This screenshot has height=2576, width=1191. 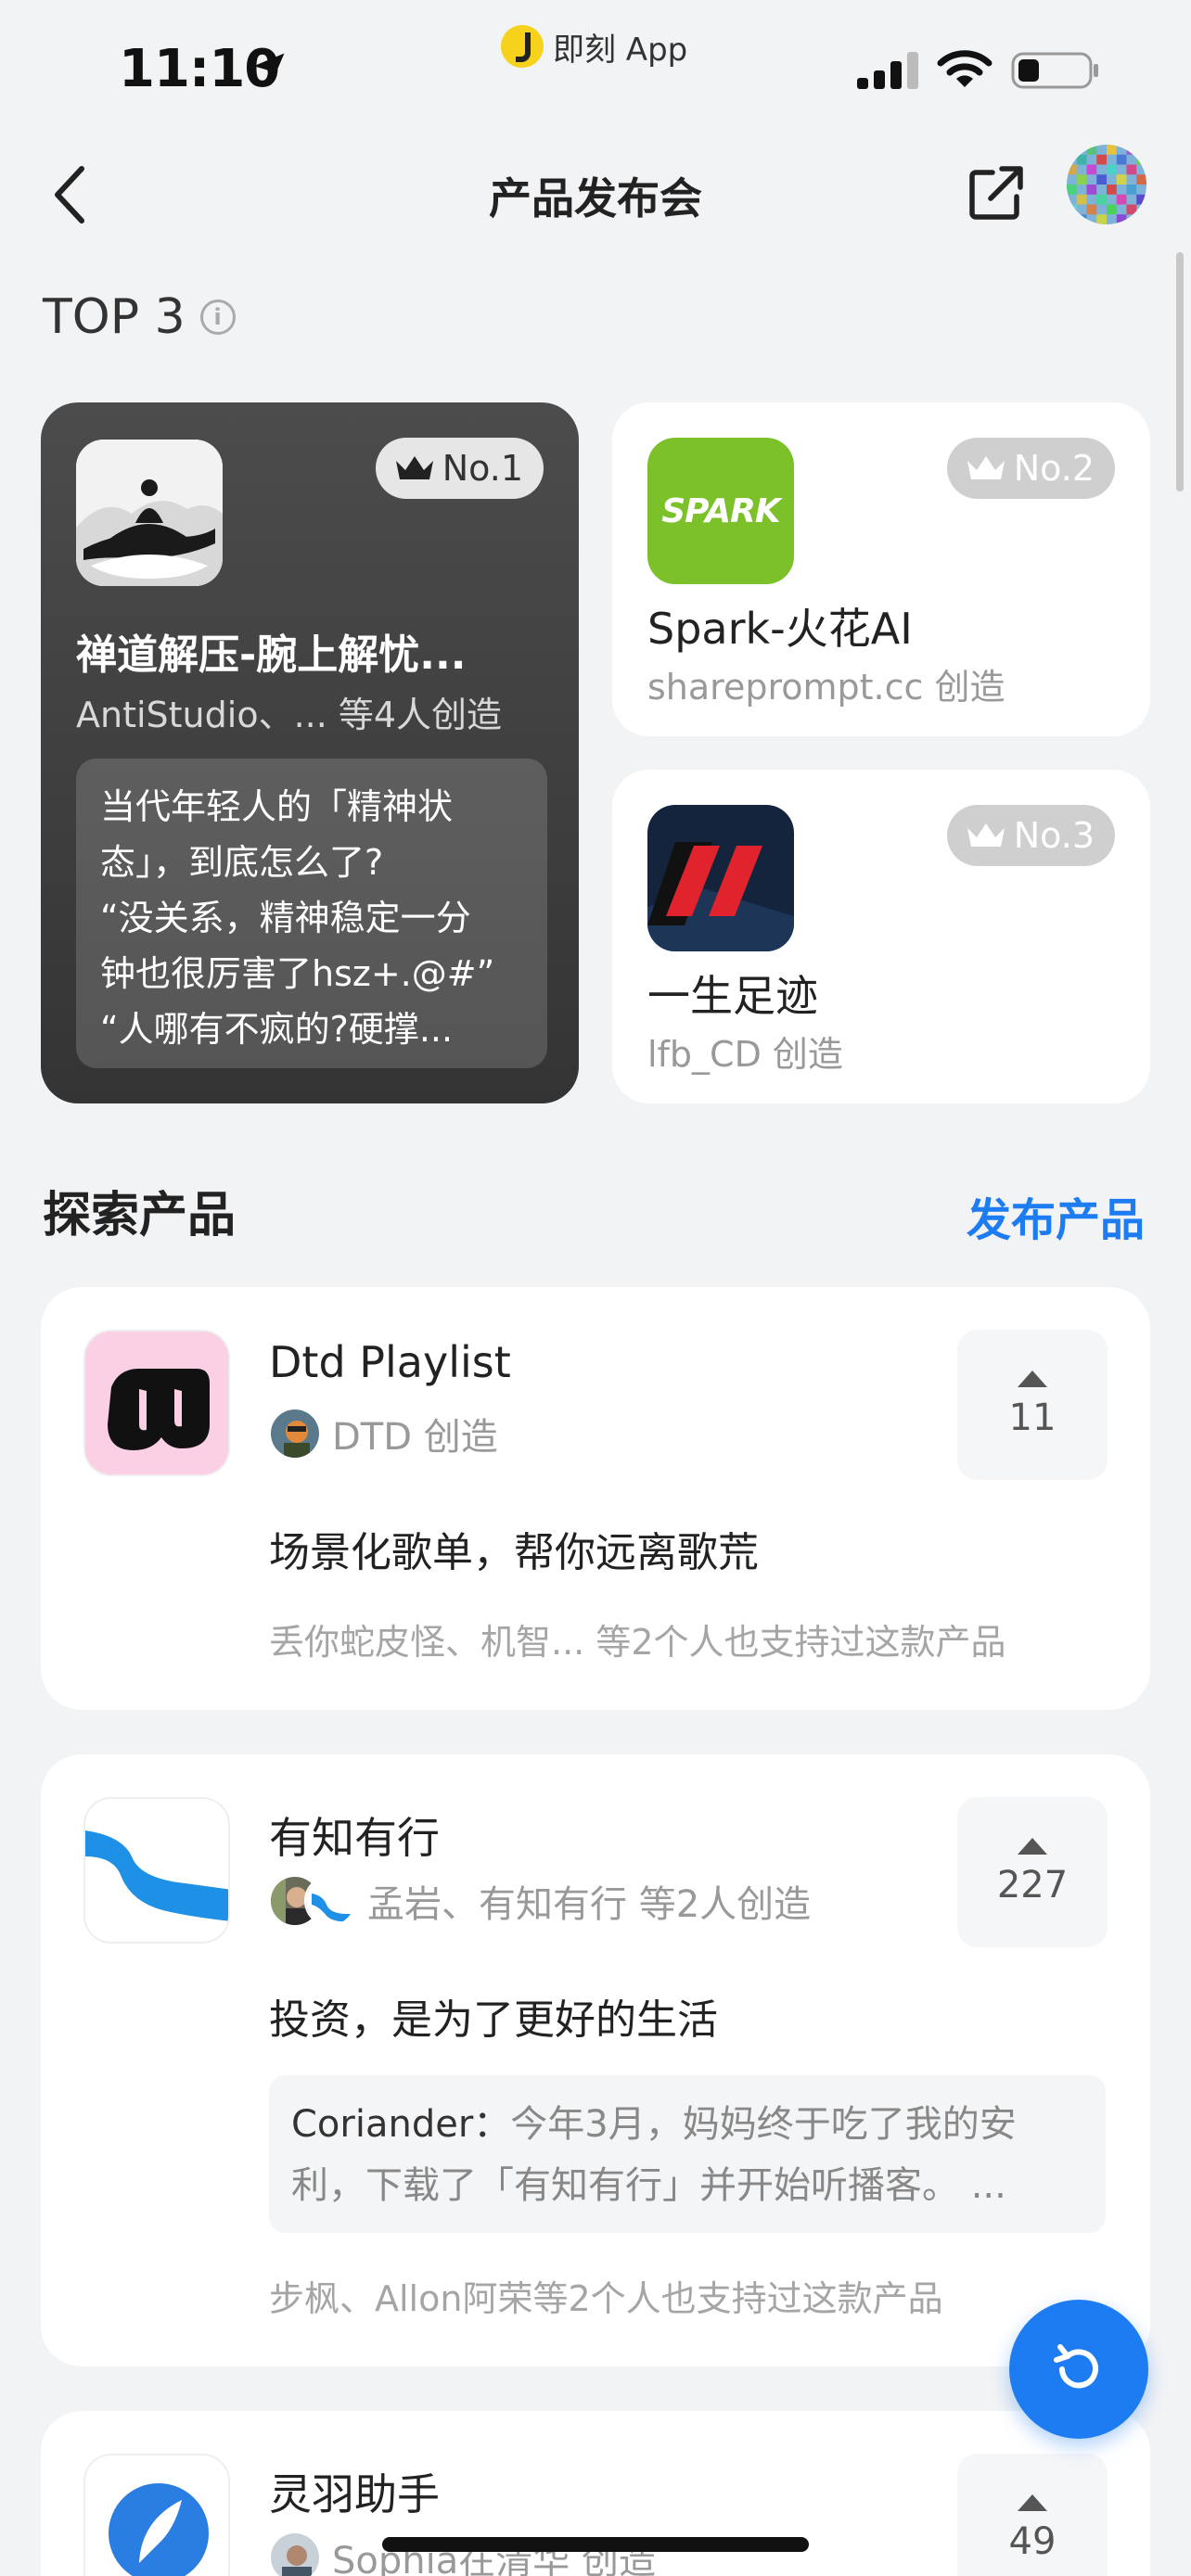 What do you see at coordinates (1054, 71) in the screenshot?
I see `battery-icon` at bounding box center [1054, 71].